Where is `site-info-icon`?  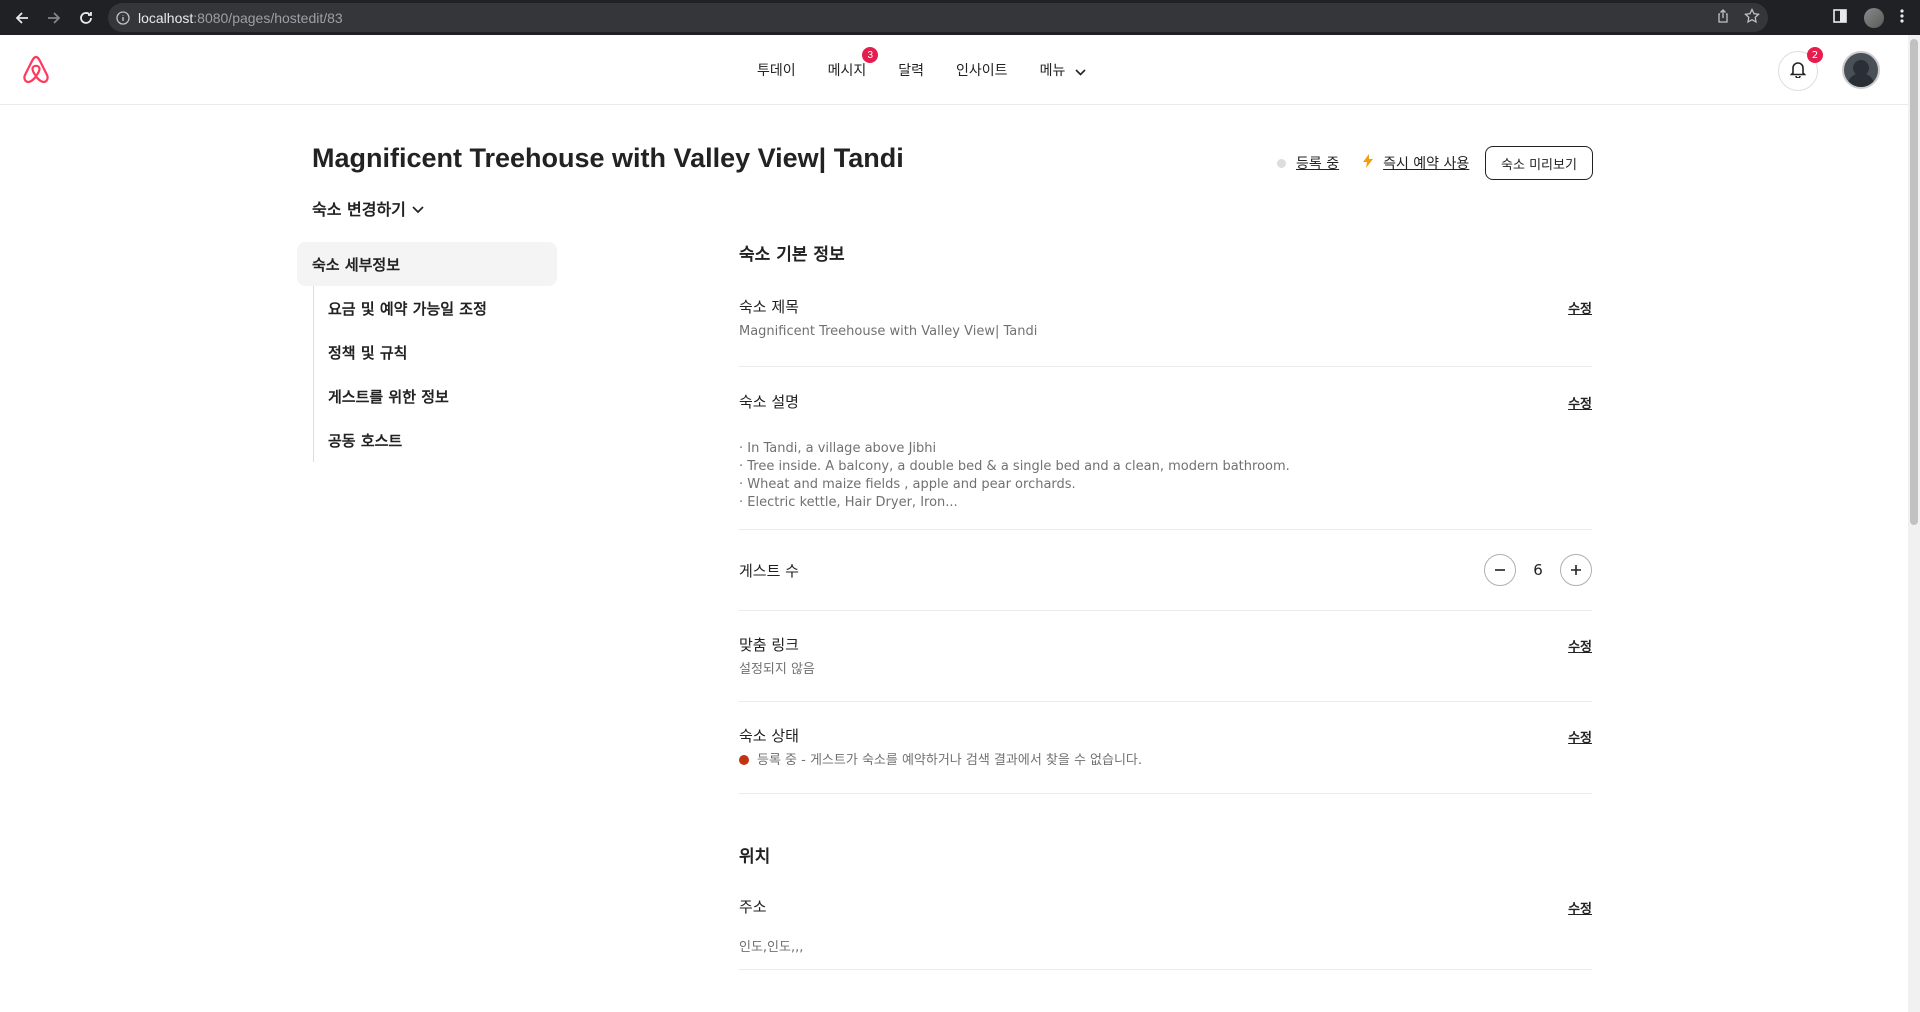 site-info-icon is located at coordinates (123, 17).